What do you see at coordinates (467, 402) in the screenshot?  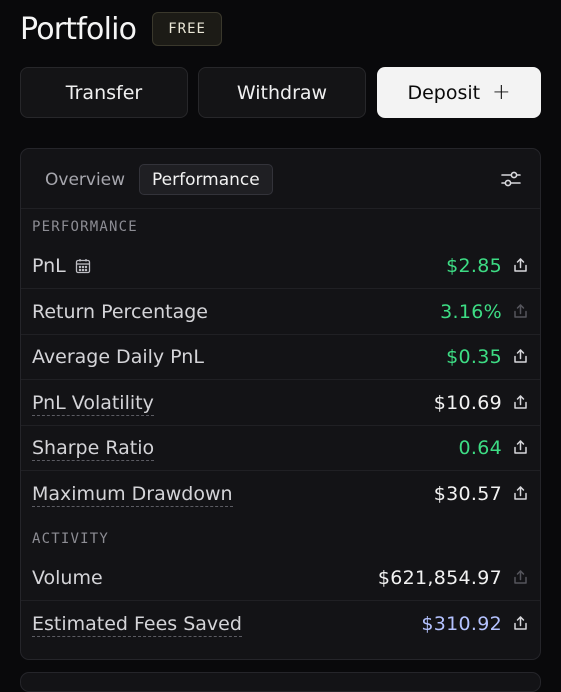 I see `metric-value: $10.69` at bounding box center [467, 402].